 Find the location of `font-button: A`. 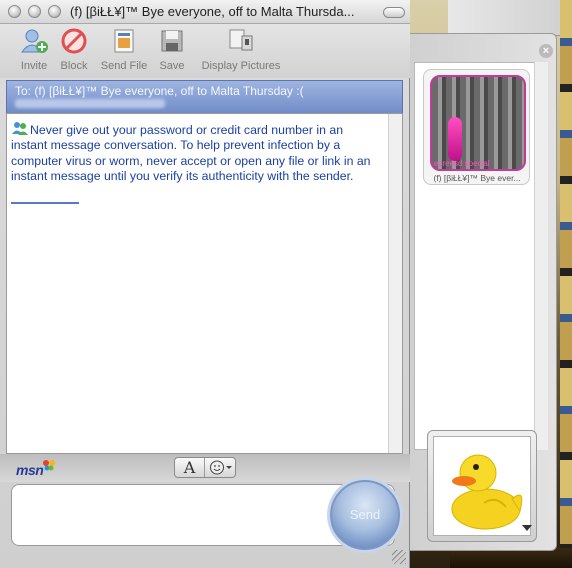

font-button: A is located at coordinates (190, 467).